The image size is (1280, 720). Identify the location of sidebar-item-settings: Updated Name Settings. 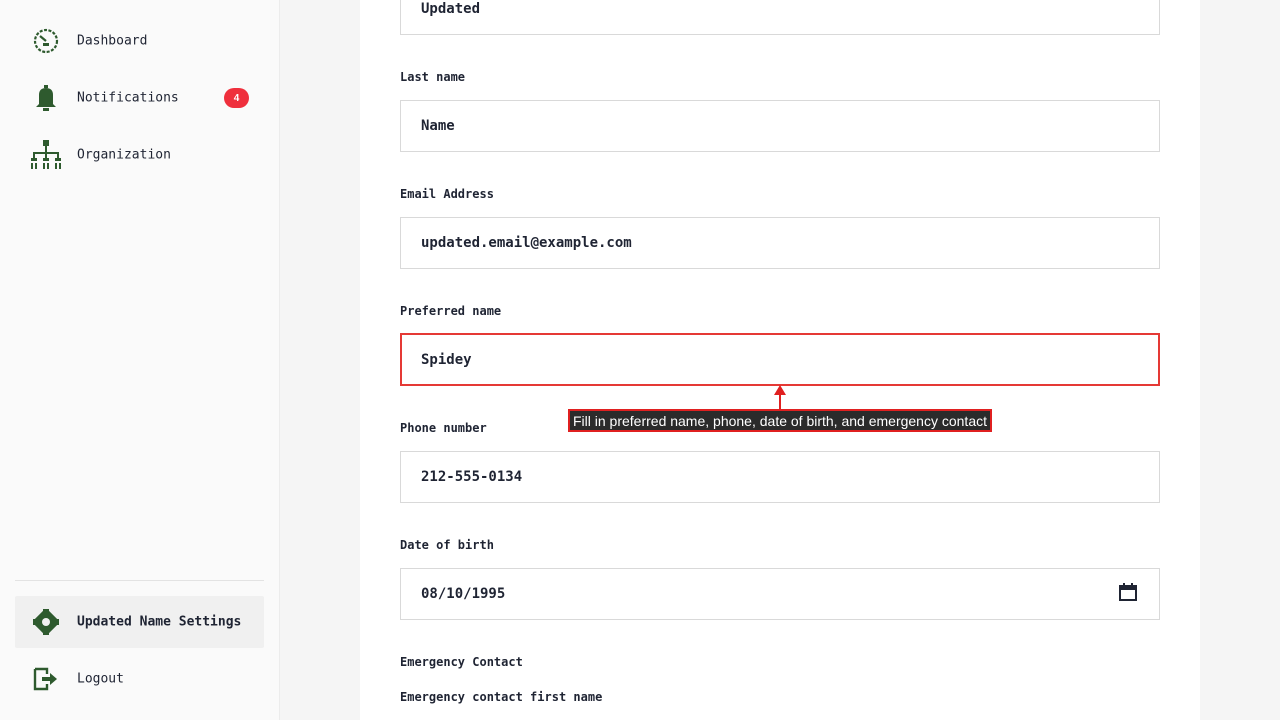
(139, 622).